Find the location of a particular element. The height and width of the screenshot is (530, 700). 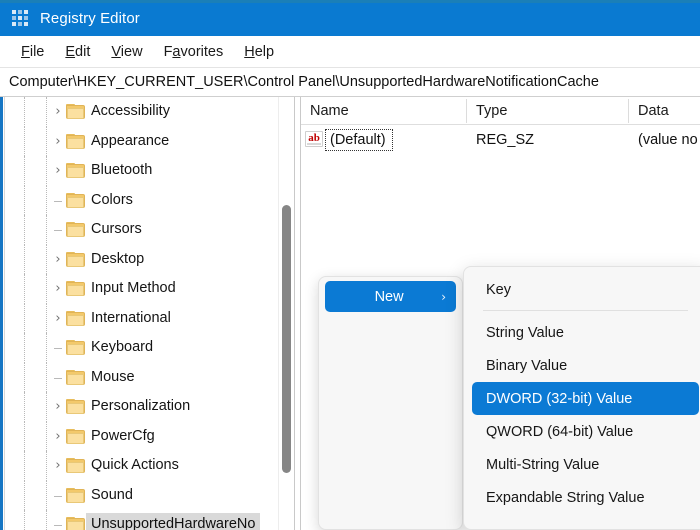

tree-item-label: Sound is located at coordinates (112, 494).